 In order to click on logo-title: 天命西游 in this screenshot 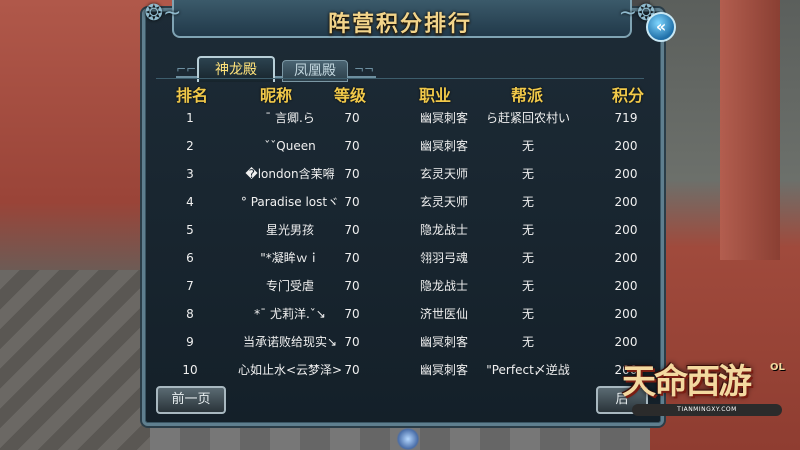, I will do `click(687, 382)`.